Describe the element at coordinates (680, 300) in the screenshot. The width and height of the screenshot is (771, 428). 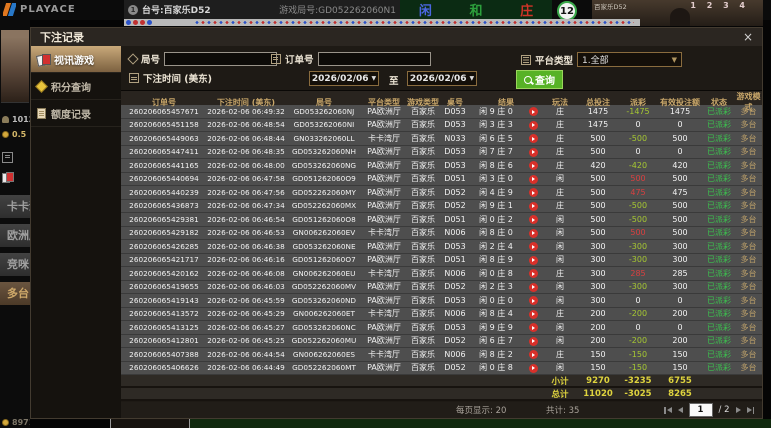
I see `valid-bet: 0` at that location.